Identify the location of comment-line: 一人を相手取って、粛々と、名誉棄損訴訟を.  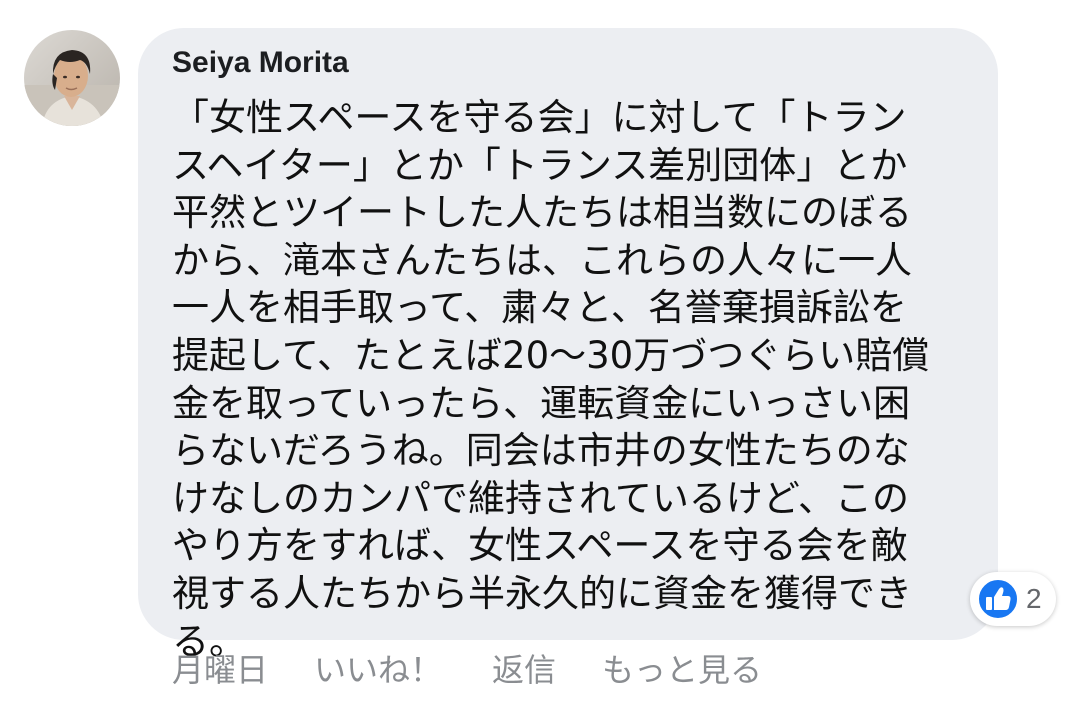
(539, 308).